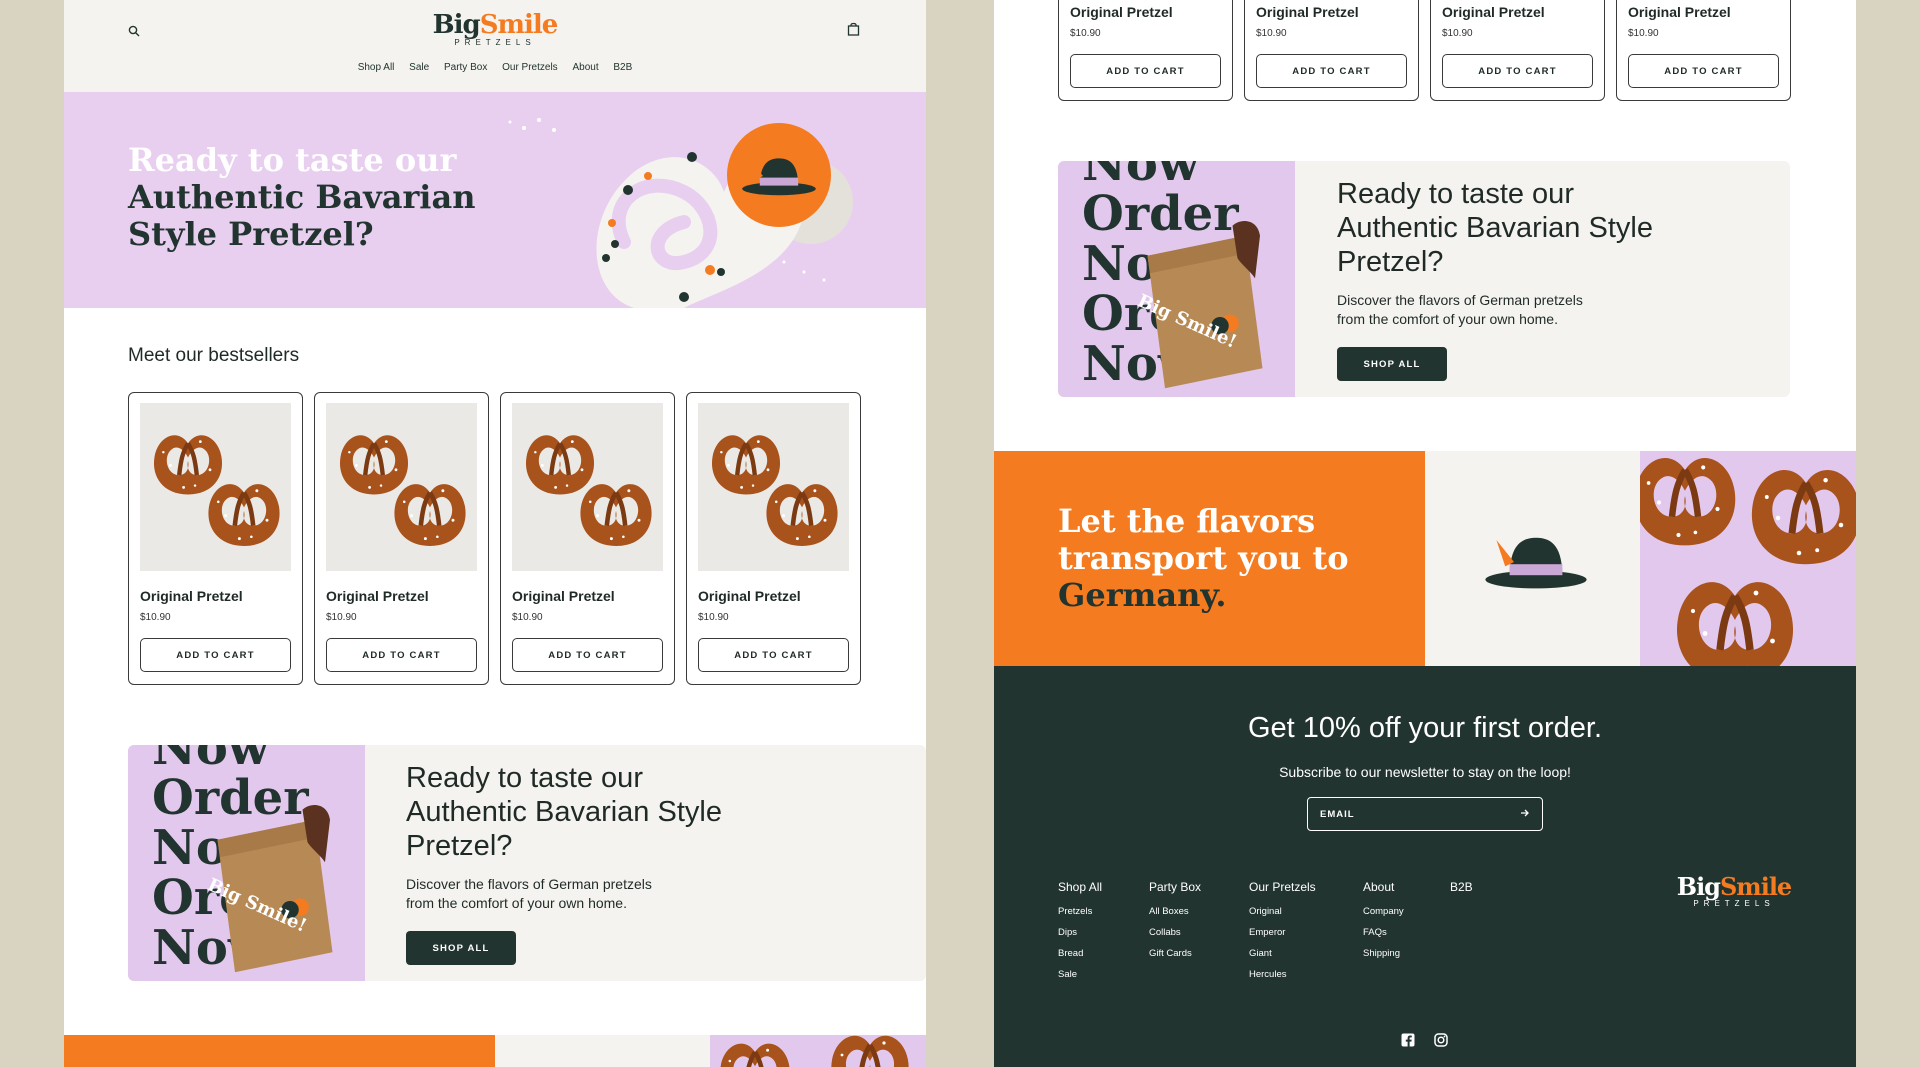  Describe the element at coordinates (1175, 953) in the screenshot. I see `footer-link: Gift Cards` at that location.